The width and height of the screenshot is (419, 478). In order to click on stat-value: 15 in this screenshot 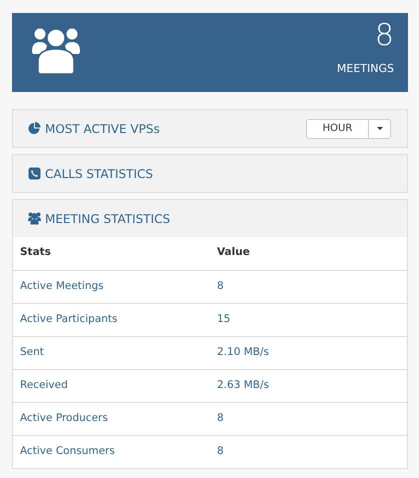, I will do `click(223, 318)`.